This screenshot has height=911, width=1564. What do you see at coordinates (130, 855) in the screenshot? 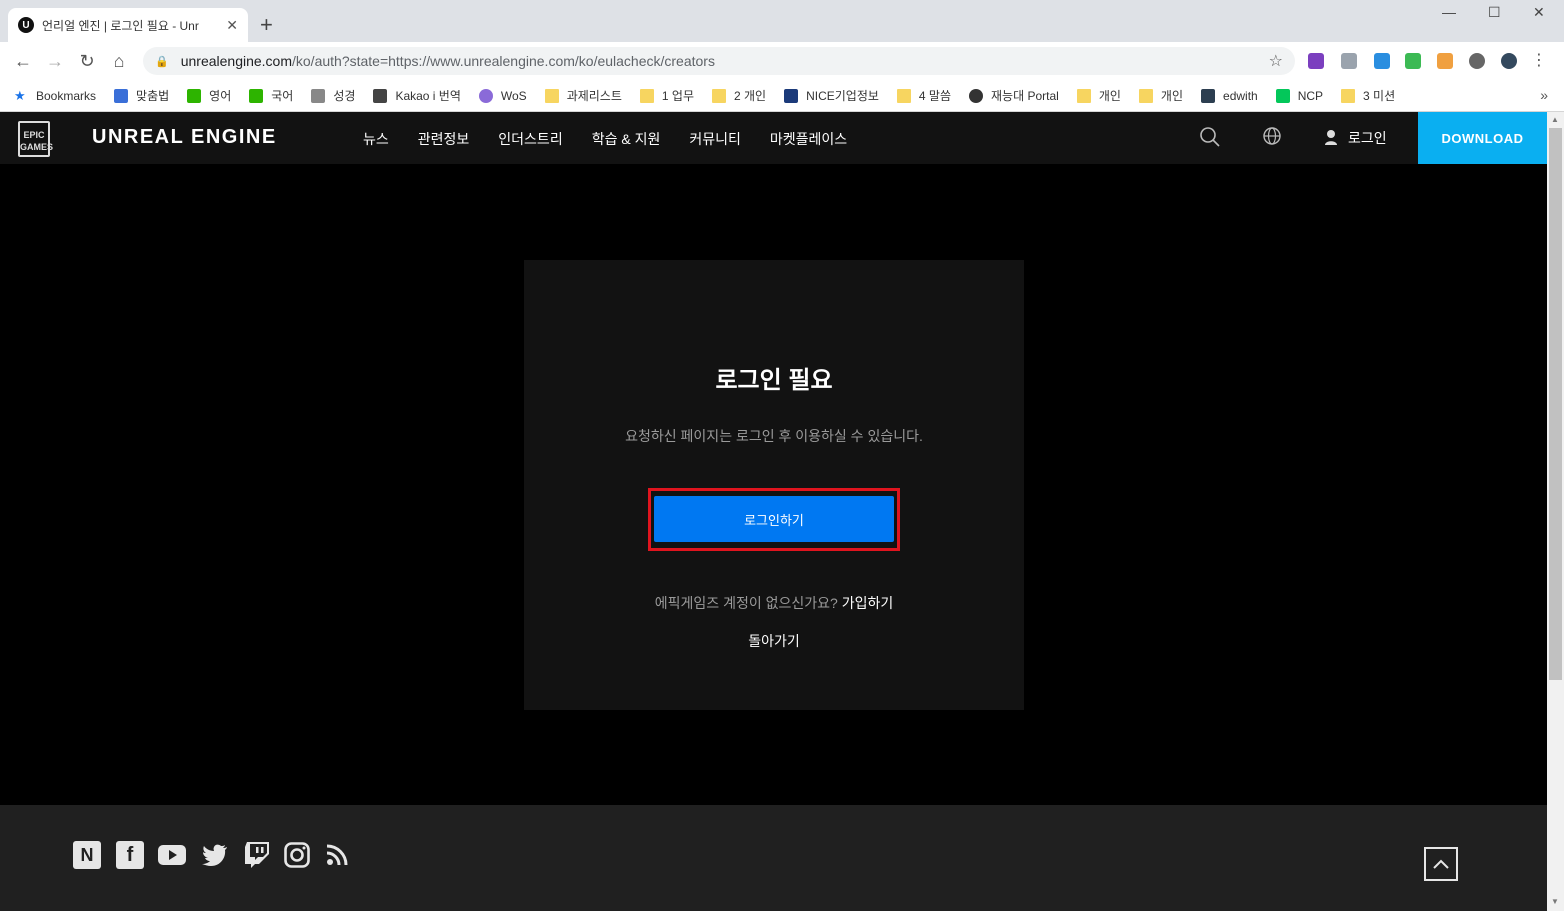
I see `facebook-icon: f` at bounding box center [130, 855].